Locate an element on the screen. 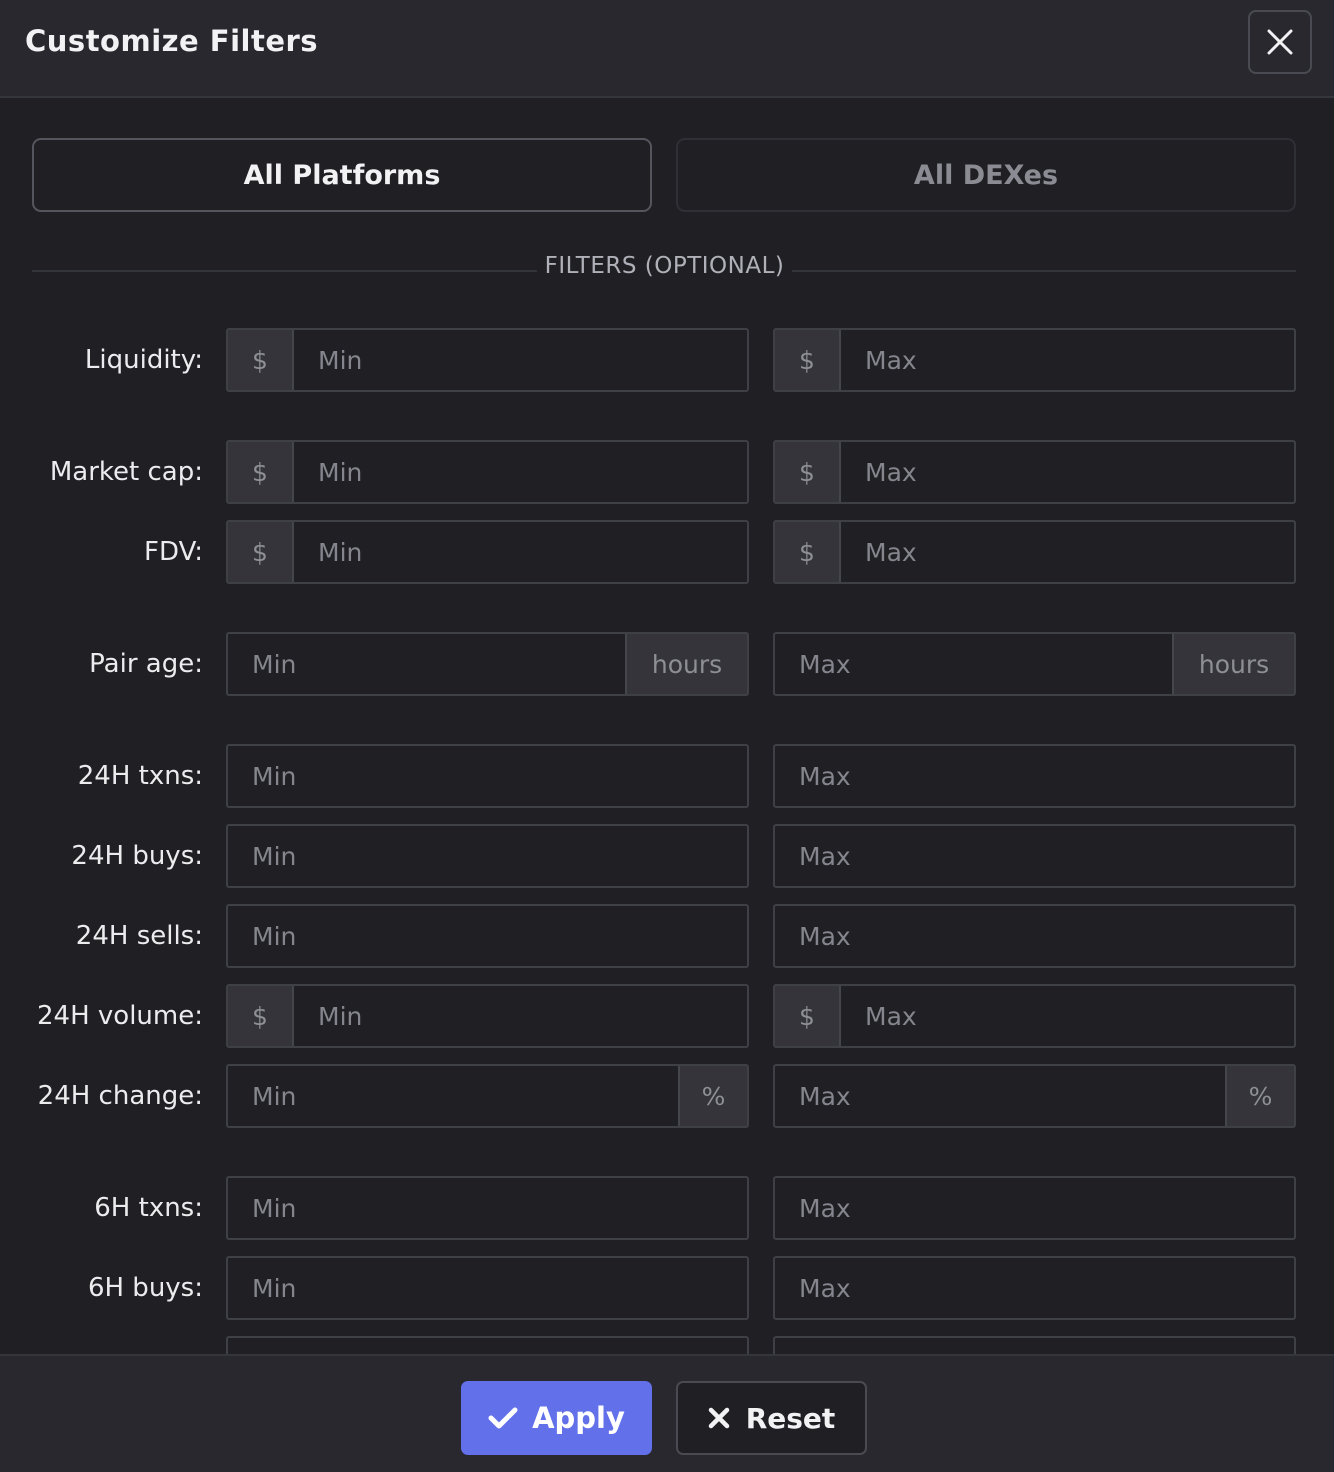  24h-buys-label: 24H buys: is located at coordinates (137, 856).